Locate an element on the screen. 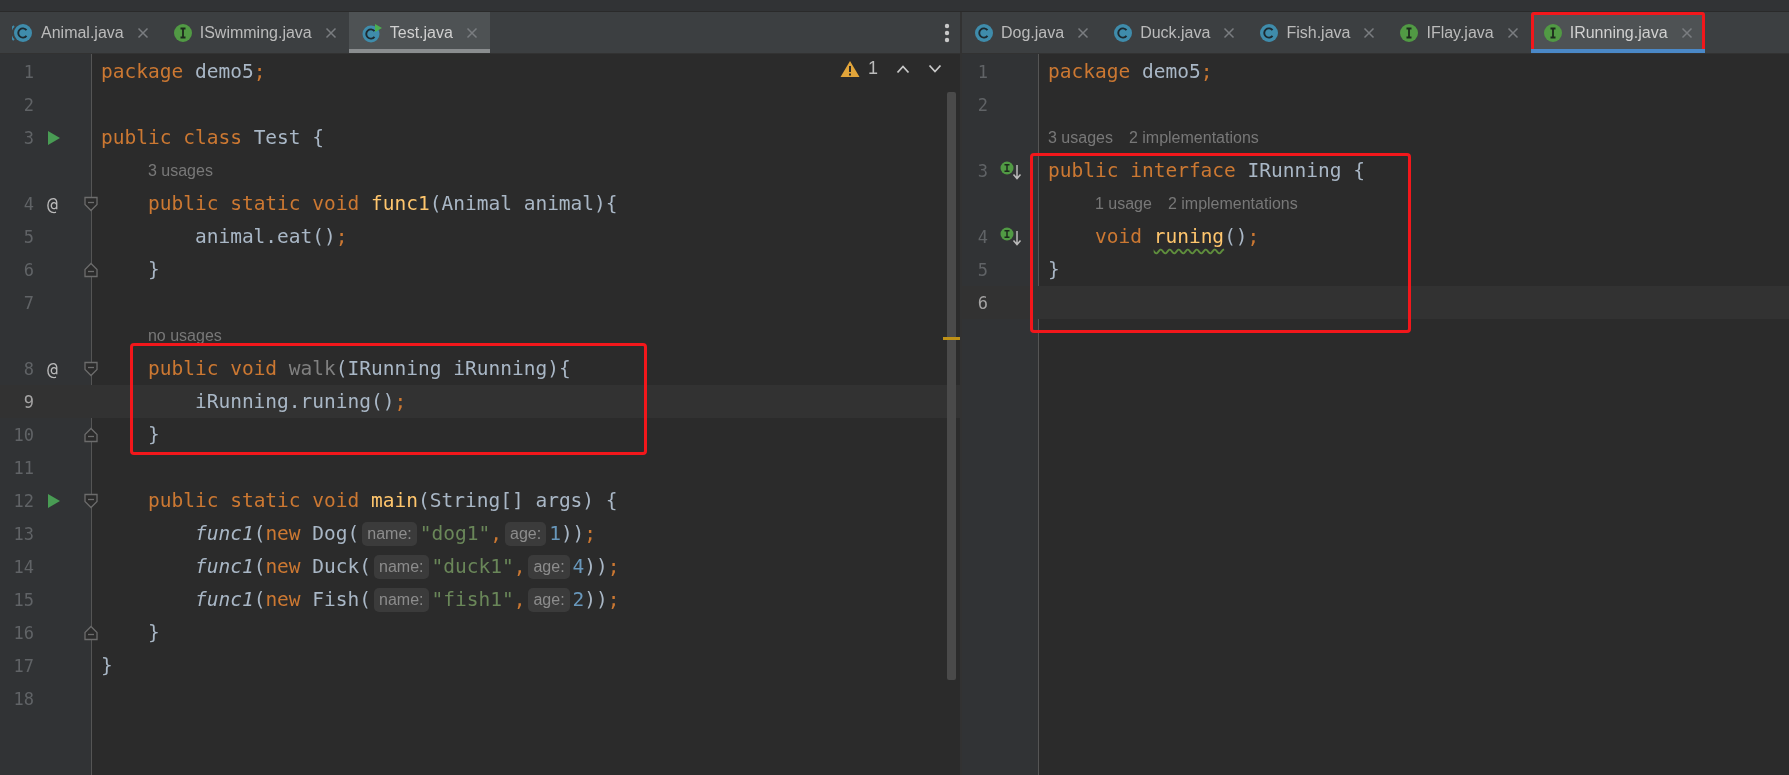 The width and height of the screenshot is (1789, 775). code-line: animal.eat(); is located at coordinates (271, 236).